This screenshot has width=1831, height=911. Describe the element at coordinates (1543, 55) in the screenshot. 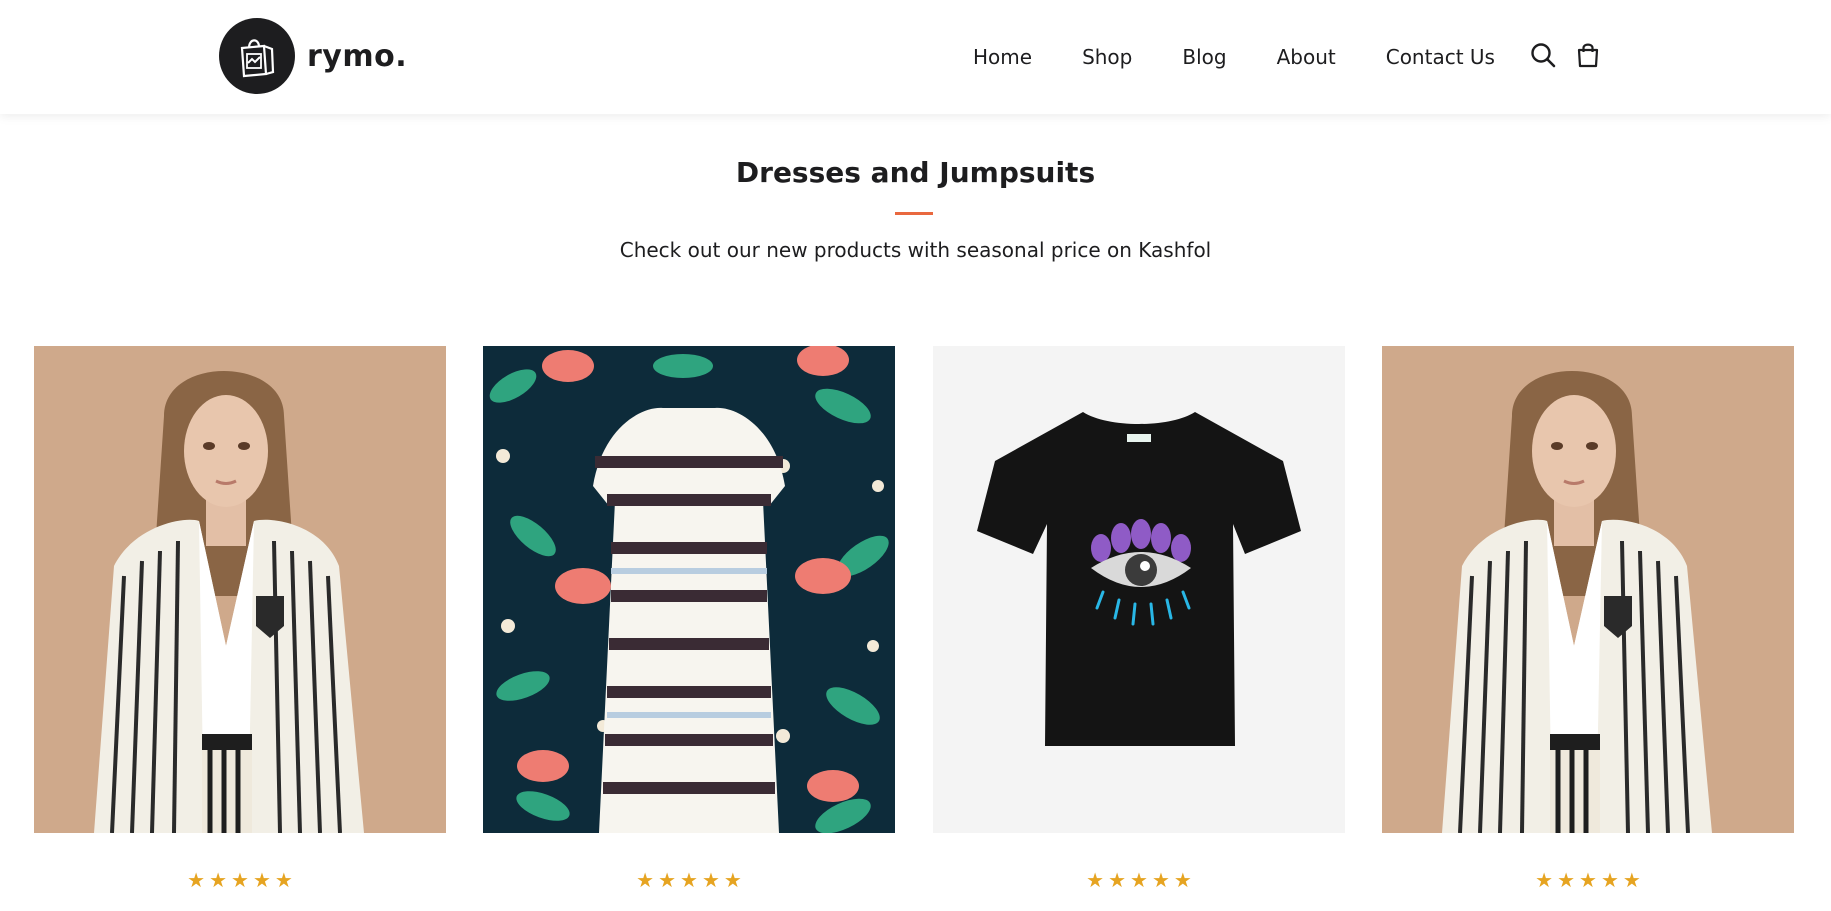

I see `search-icon` at that location.